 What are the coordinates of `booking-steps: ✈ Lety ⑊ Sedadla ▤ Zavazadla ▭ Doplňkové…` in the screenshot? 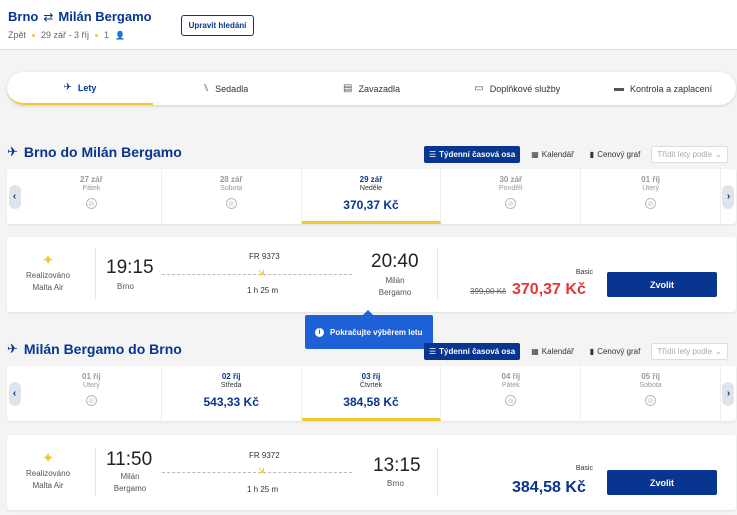 It's located at (371, 88).